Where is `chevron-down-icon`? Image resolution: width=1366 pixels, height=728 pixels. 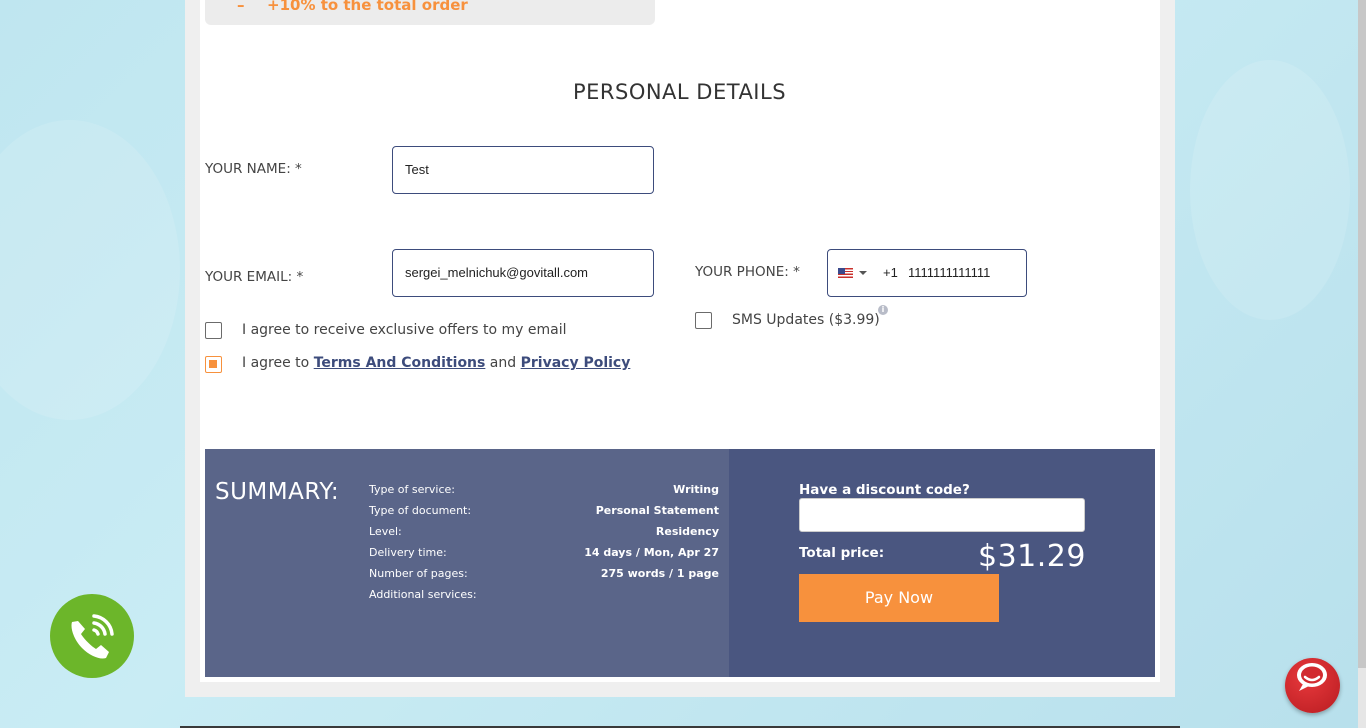
chevron-down-icon is located at coordinates (863, 273).